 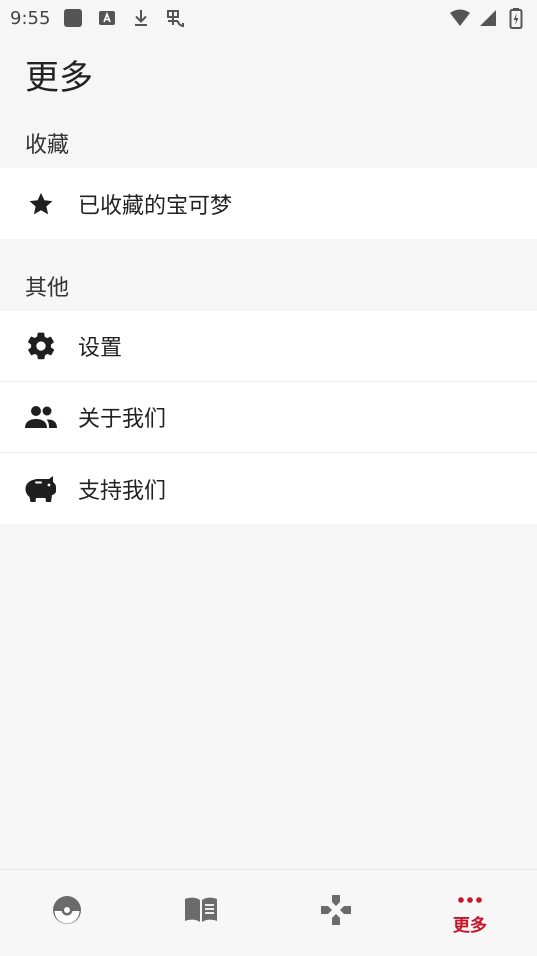 What do you see at coordinates (470, 913) in the screenshot?
I see `tab-more: 更多` at bounding box center [470, 913].